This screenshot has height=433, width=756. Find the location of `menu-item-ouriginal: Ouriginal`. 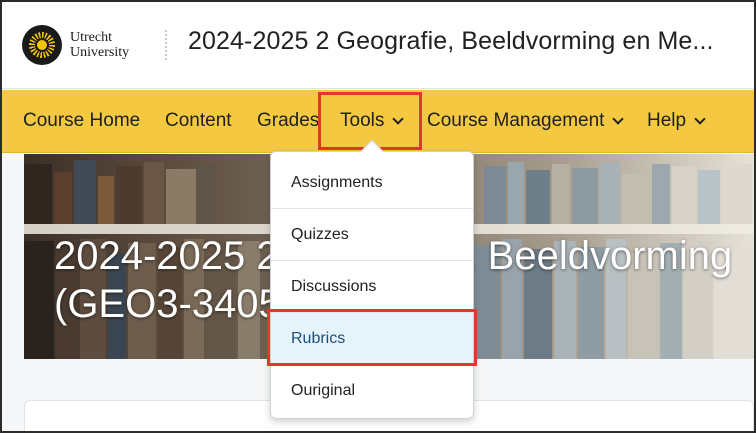

menu-item-ouriginal: Ouriginal is located at coordinates (372, 391).